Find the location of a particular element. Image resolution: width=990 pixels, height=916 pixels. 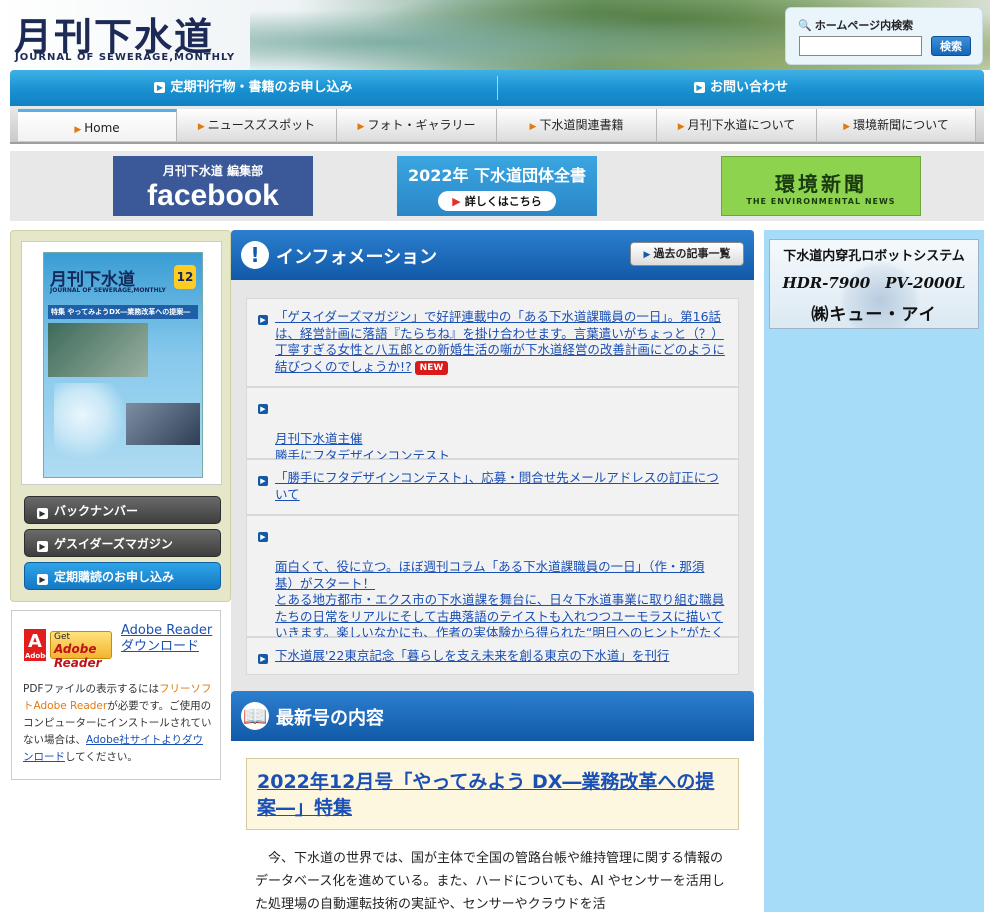

search-icon: 🔍 is located at coordinates (805, 25).